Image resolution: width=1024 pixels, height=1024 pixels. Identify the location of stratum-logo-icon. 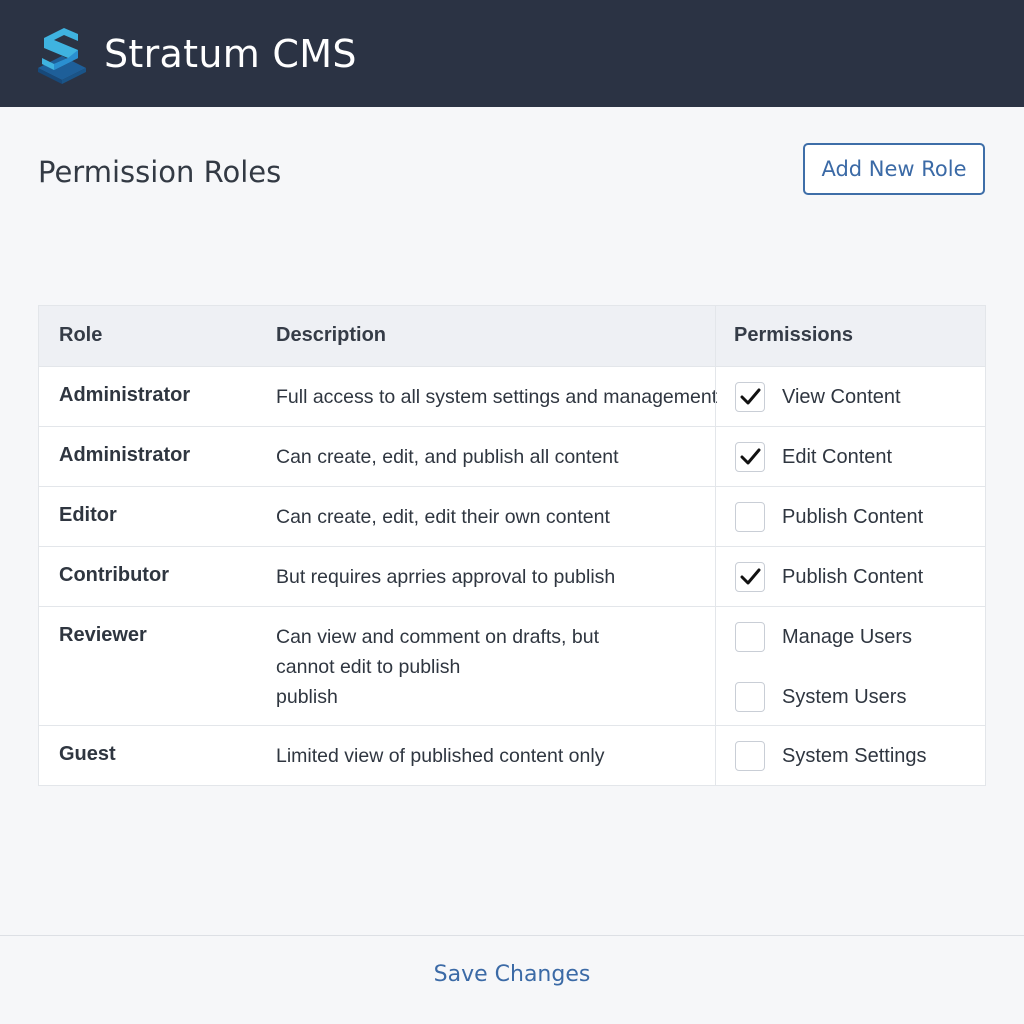
(62, 56).